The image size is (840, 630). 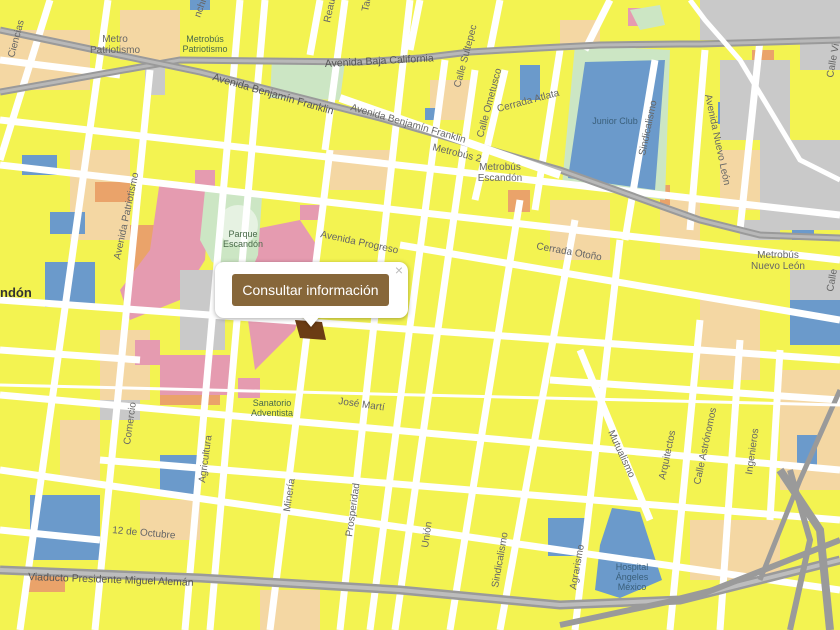 What do you see at coordinates (500, 173) in the screenshot?
I see `label-metrobus-escandon: Metrobús Escandón` at bounding box center [500, 173].